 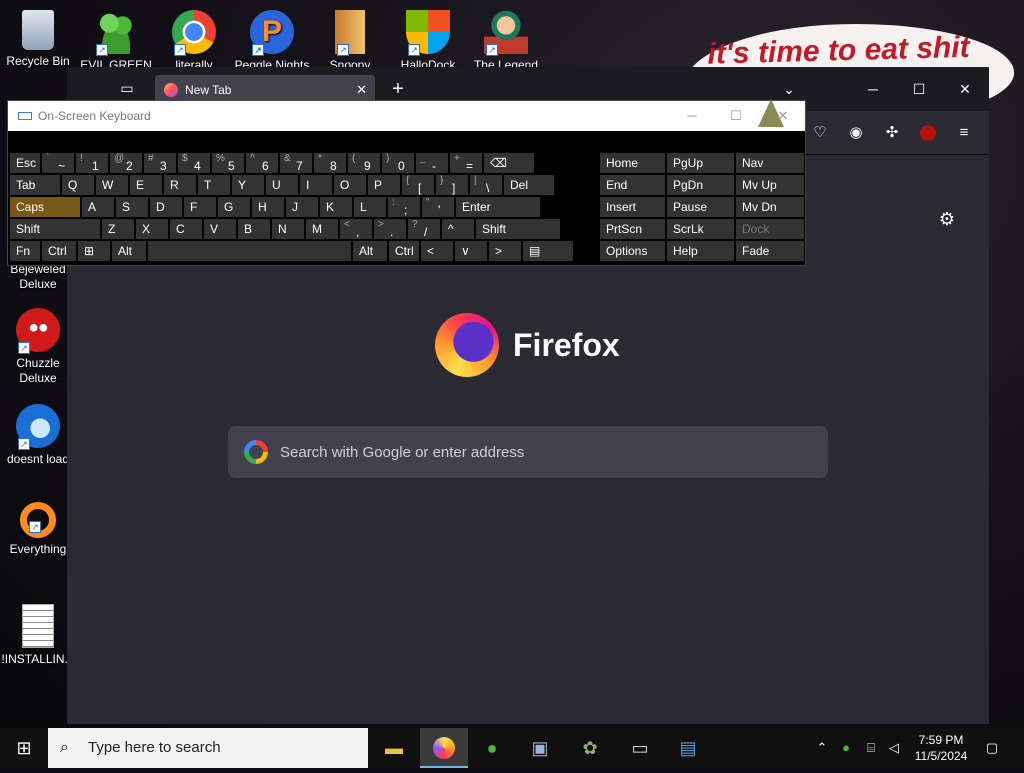 I want to click on key-1-9: O, so click(x=350, y=185).